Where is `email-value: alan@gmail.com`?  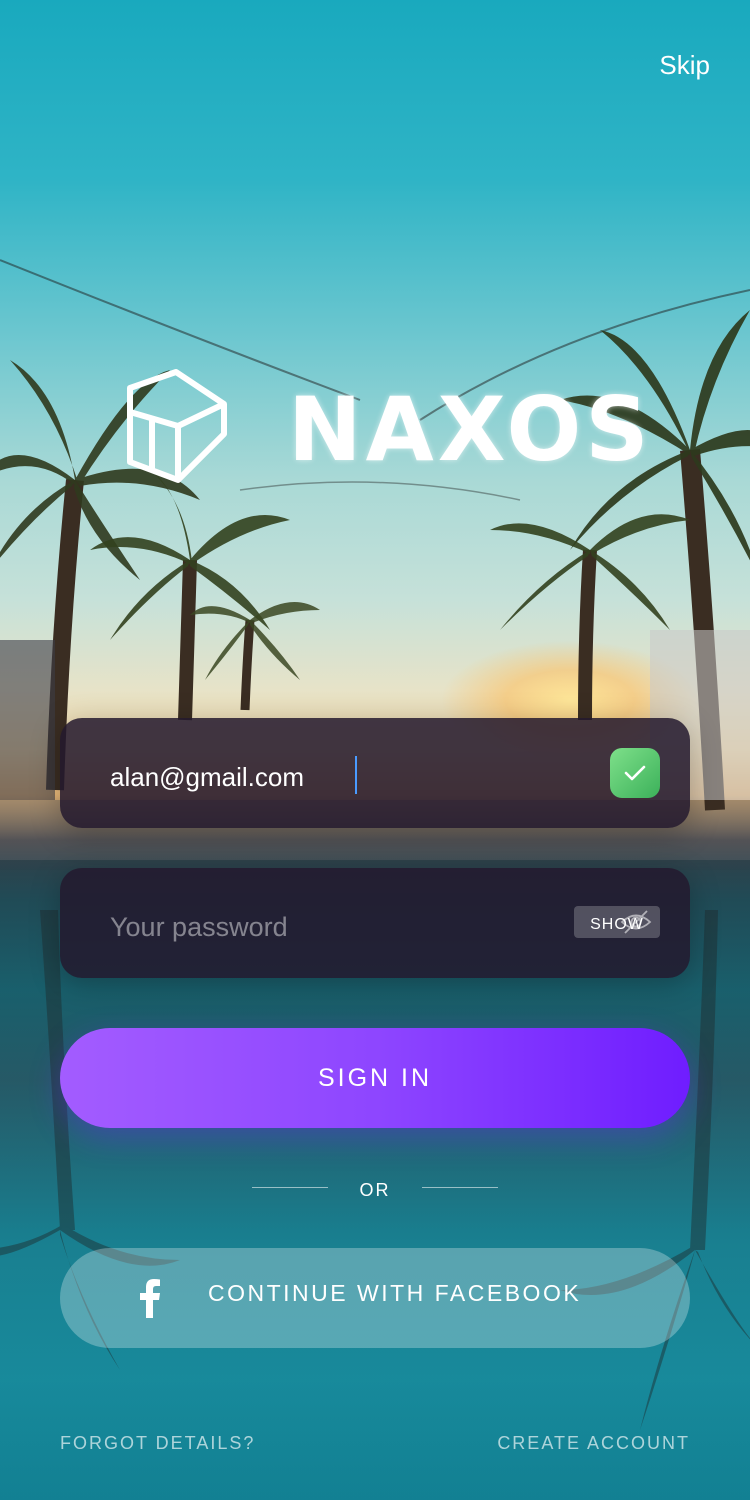 email-value: alan@gmail.com is located at coordinates (207, 777).